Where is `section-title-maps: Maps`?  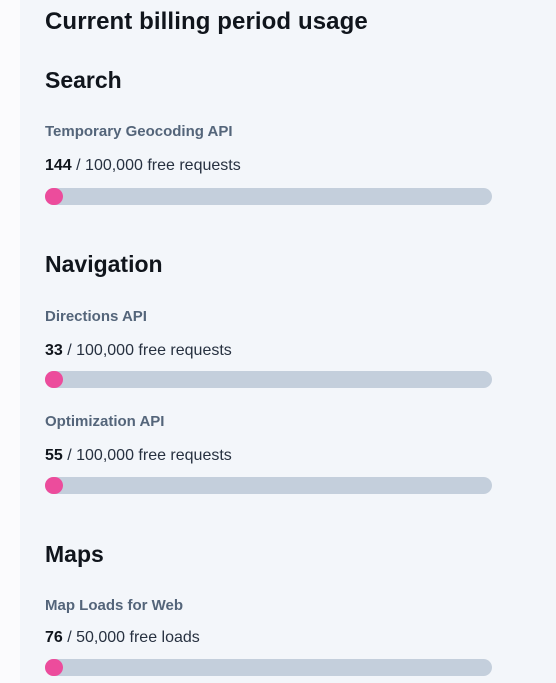 section-title-maps: Maps is located at coordinates (74, 554).